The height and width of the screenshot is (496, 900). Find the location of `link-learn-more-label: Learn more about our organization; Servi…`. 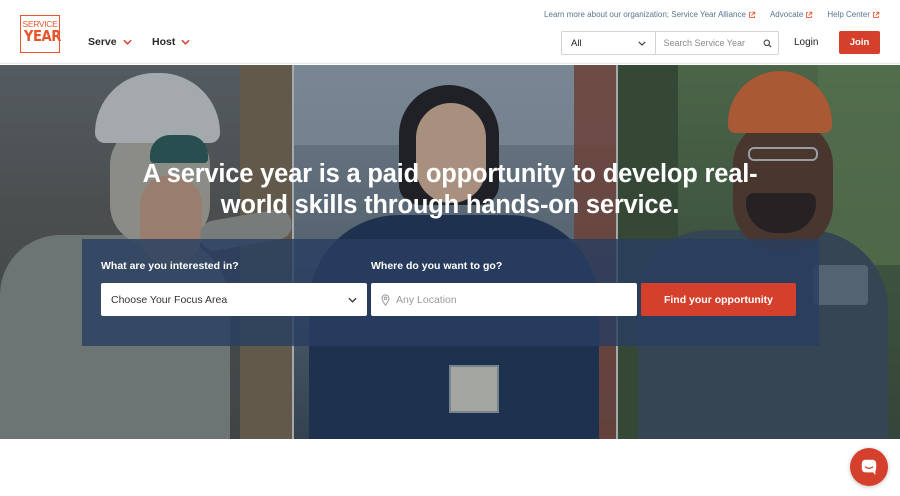

link-learn-more-label: Learn more about our organization; Servi… is located at coordinates (645, 14).